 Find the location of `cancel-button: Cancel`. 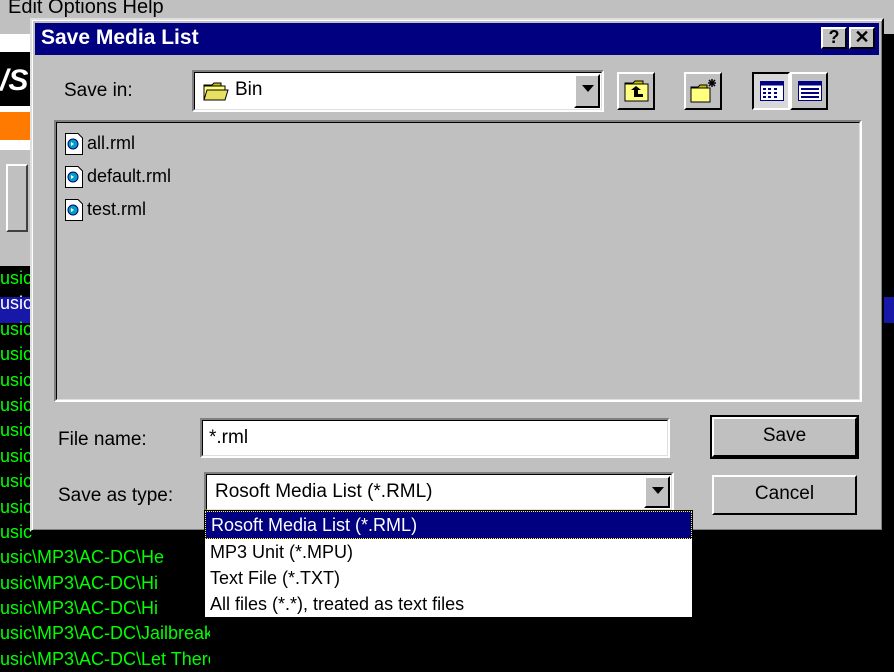

cancel-button: Cancel is located at coordinates (784, 495).